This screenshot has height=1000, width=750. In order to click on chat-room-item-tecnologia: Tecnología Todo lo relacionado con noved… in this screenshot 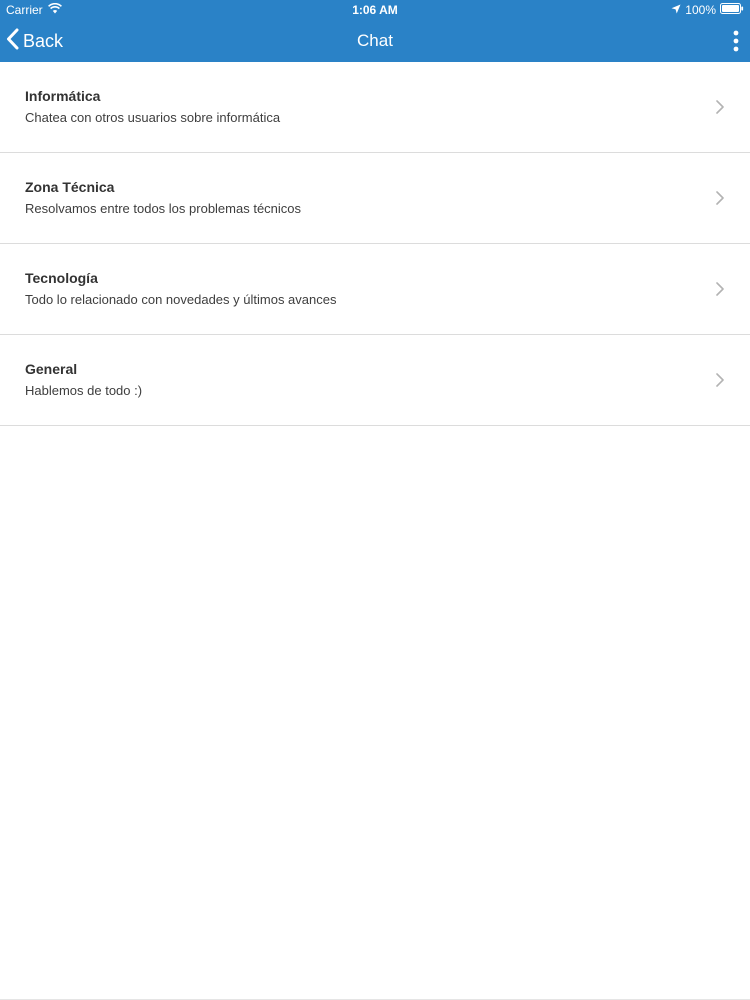, I will do `click(375, 289)`.